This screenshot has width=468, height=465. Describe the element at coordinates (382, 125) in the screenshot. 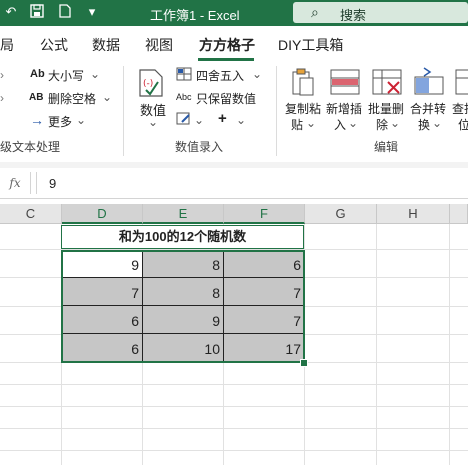

I see `batch-delete-line2: 除` at that location.